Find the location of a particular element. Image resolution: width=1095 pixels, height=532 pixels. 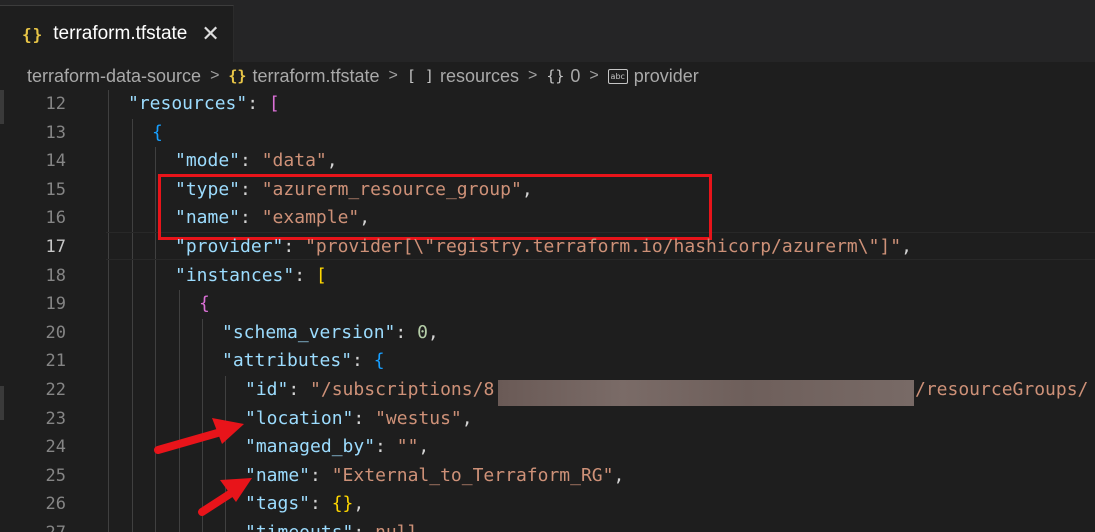

code-line: 27 "timeouts": null is located at coordinates (547, 525).